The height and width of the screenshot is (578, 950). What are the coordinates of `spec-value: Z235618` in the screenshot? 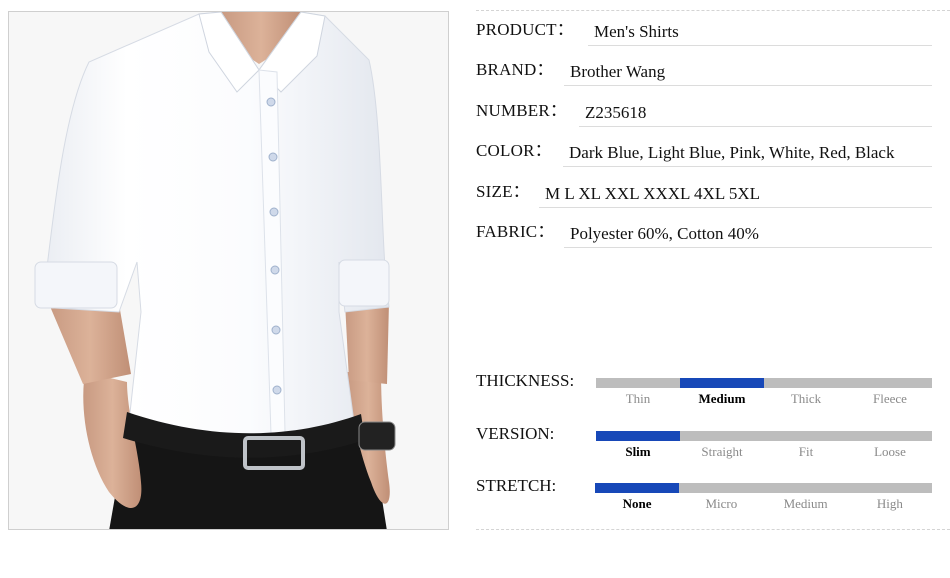 It's located at (616, 112).